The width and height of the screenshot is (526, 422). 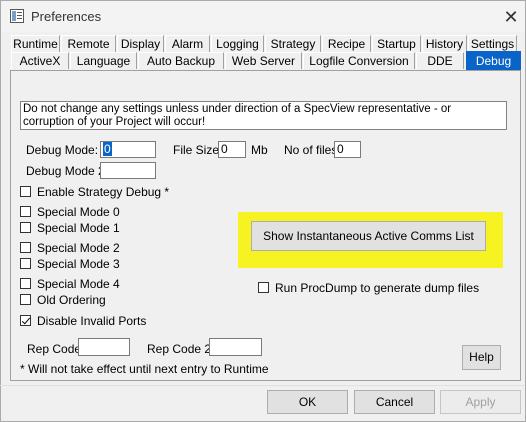 What do you see at coordinates (78, 228) in the screenshot?
I see `special-mode1-label: Special Mode 1` at bounding box center [78, 228].